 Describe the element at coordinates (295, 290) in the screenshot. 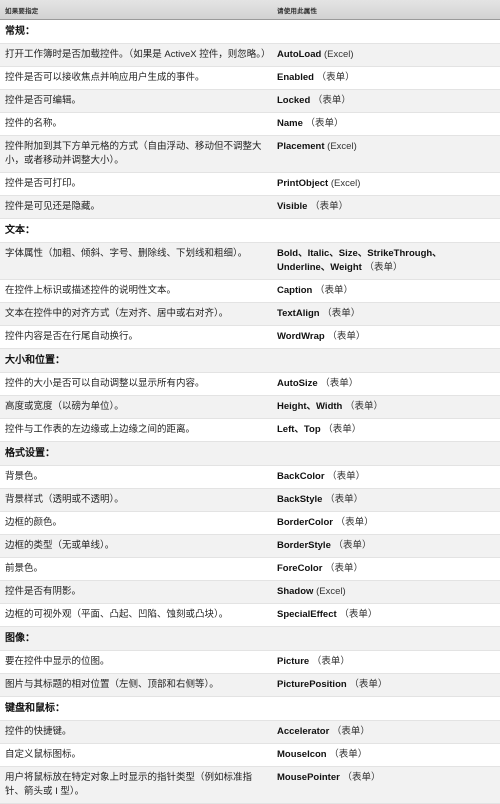

I see `property-name: Caption` at that location.